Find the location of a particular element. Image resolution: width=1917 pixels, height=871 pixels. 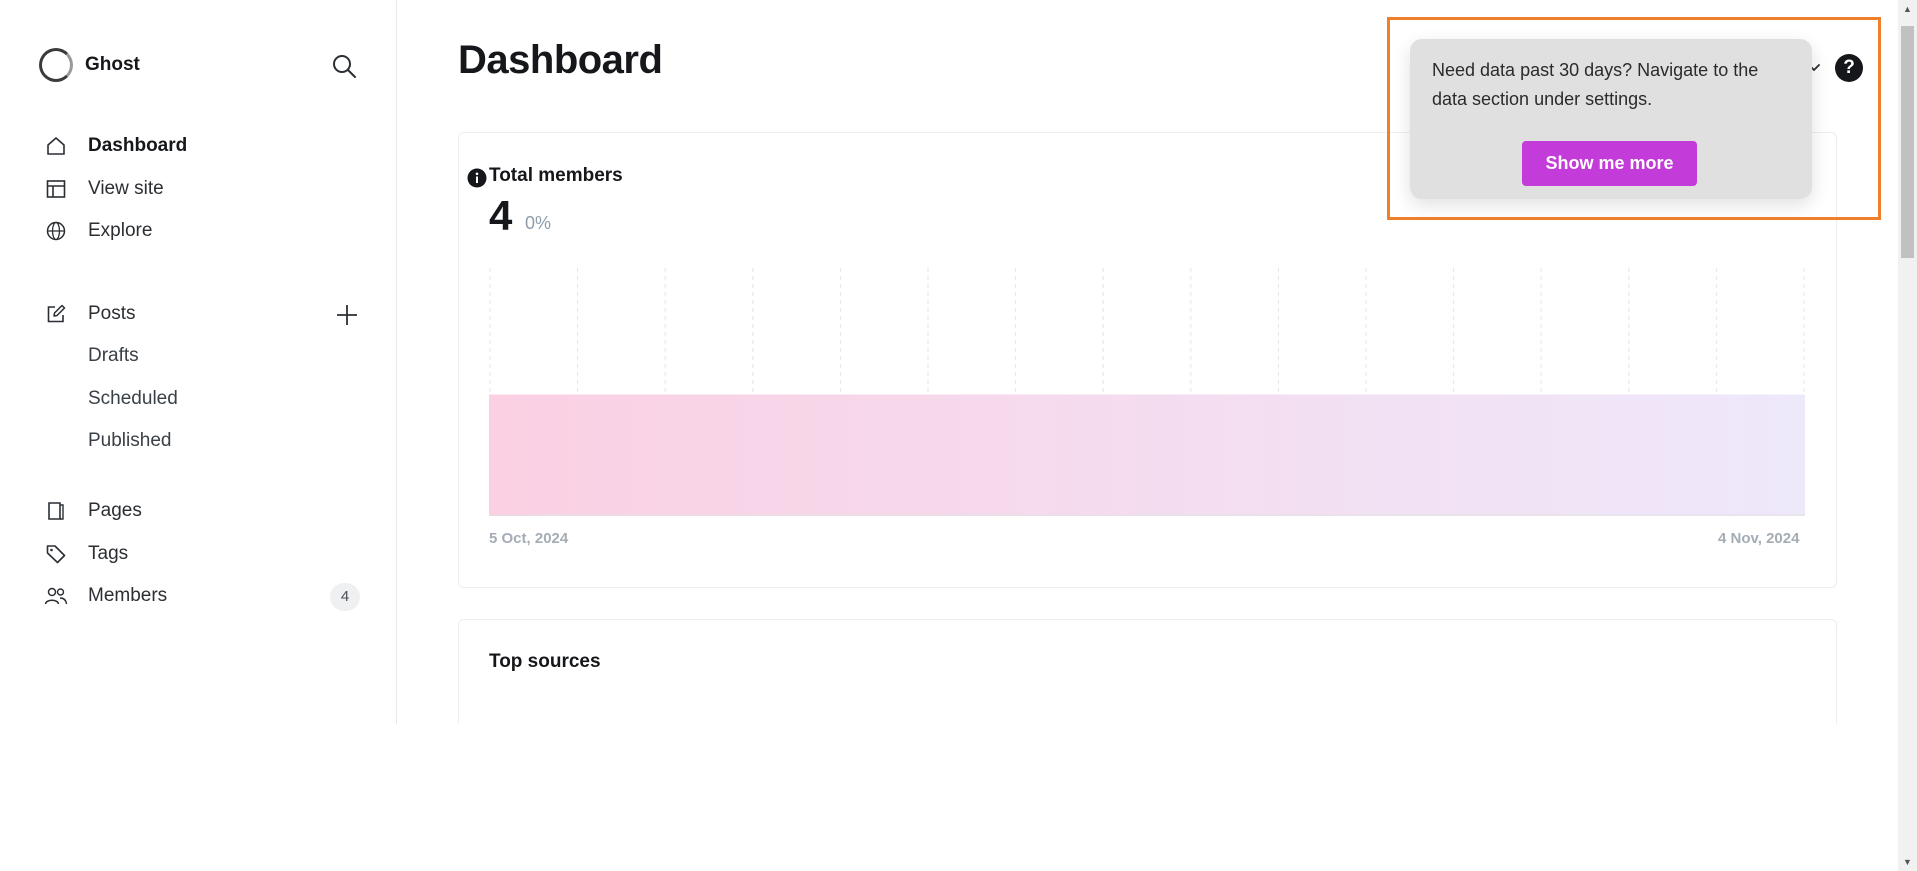

brand: Ghost is located at coordinates (89, 65).